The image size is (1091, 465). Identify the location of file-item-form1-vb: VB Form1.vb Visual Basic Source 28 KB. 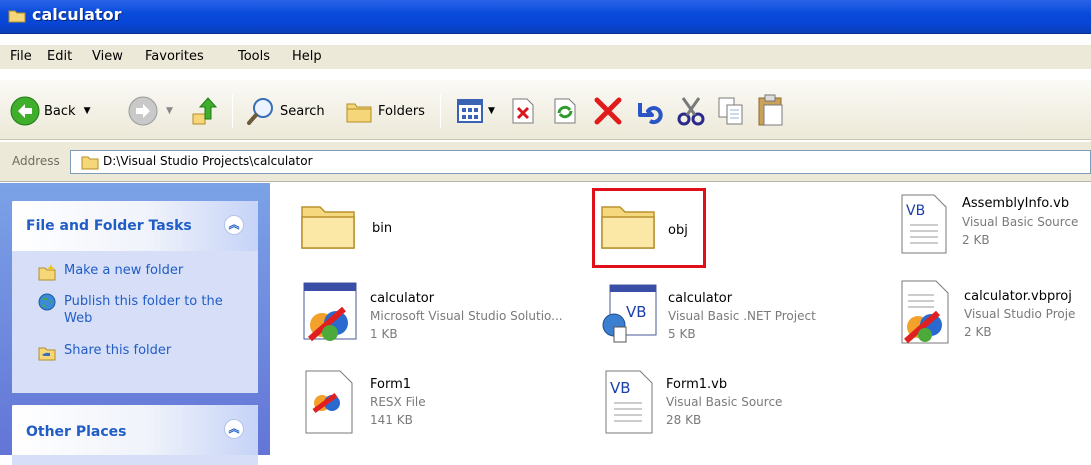
(693, 403).